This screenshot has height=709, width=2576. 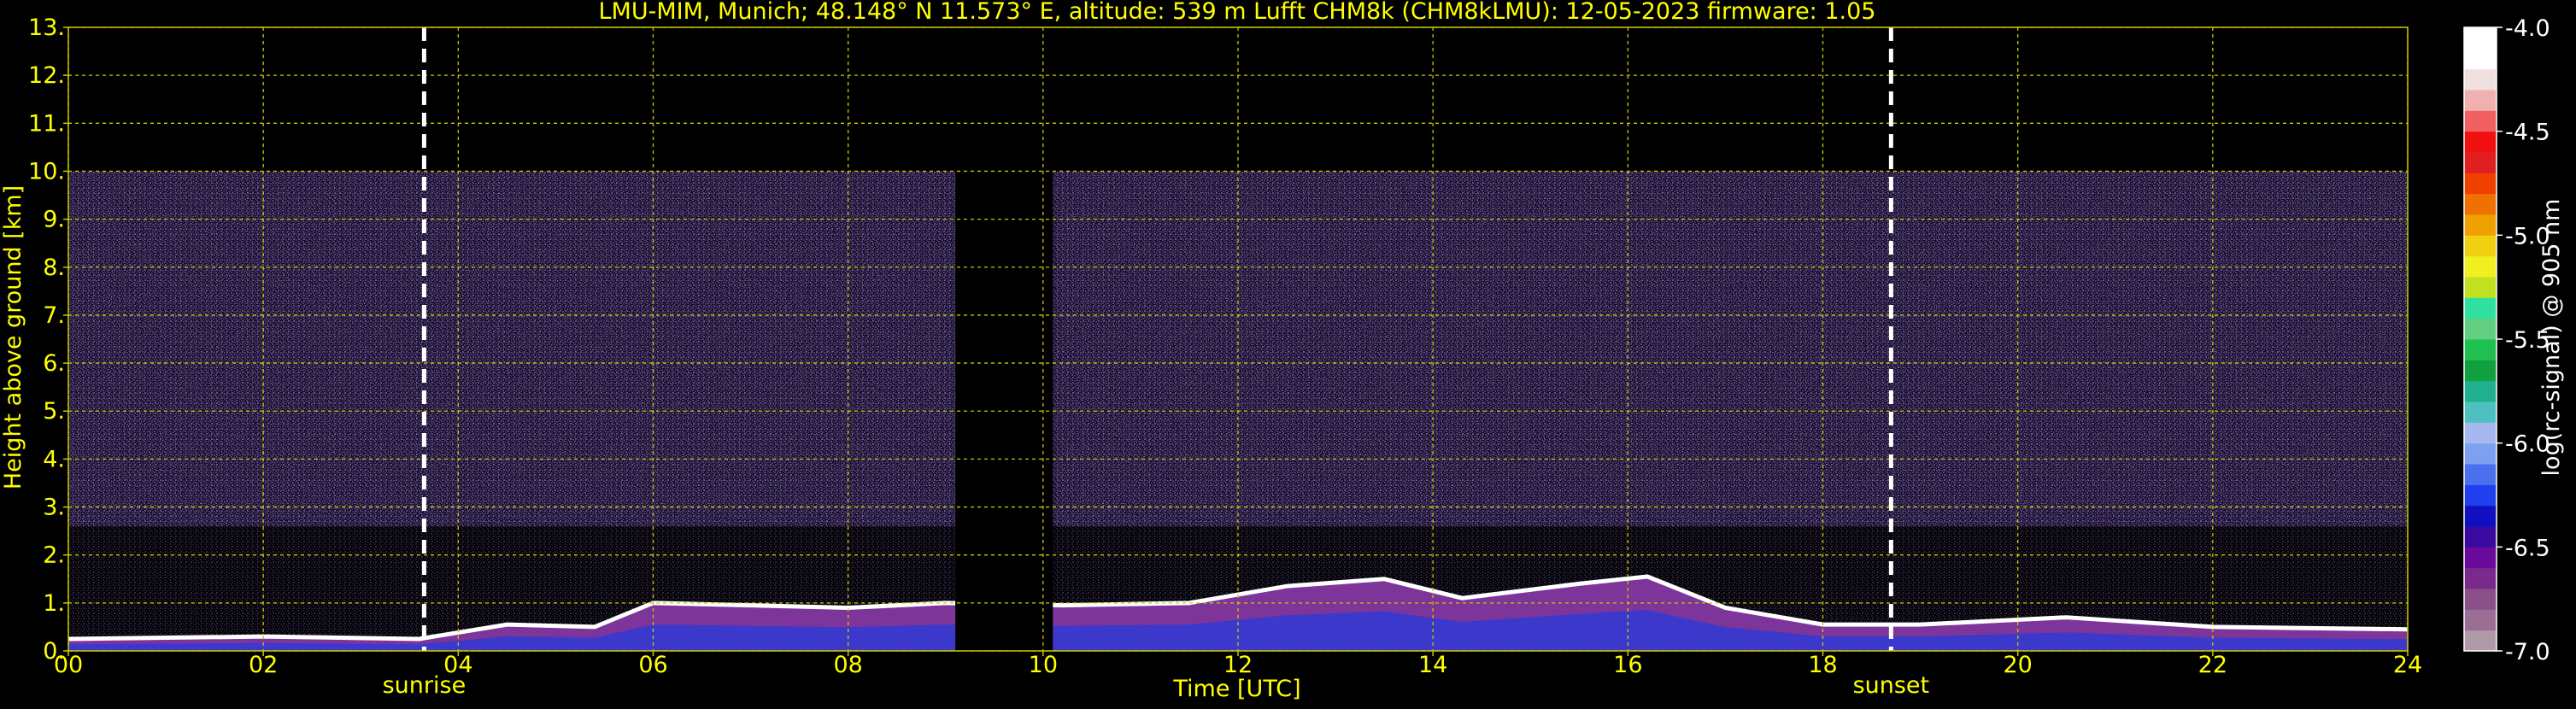 What do you see at coordinates (54, 508) in the screenshot?
I see `y-tick-label-3: 3.` at bounding box center [54, 508].